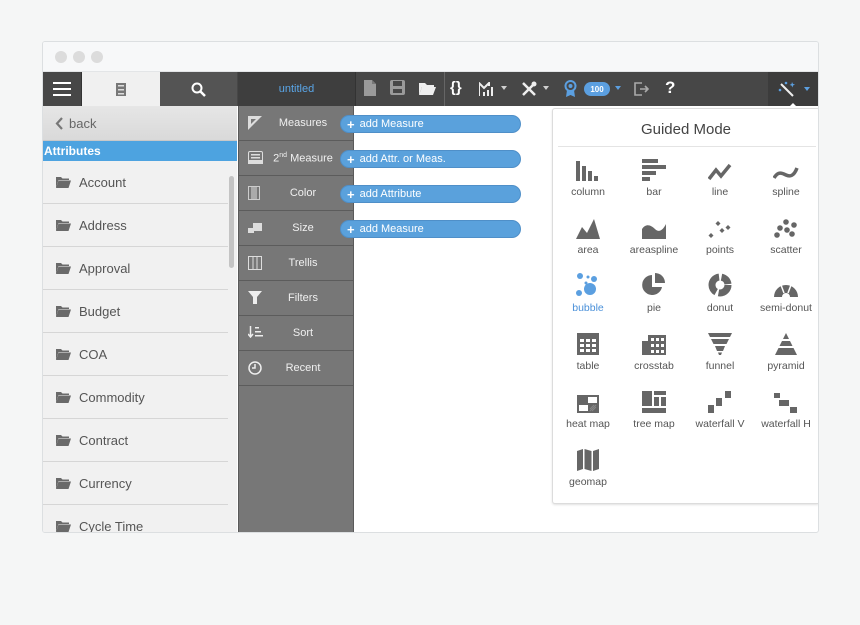 This screenshot has height=625, width=860. I want to click on chart-type-funnel: funnel, so click(720, 356).